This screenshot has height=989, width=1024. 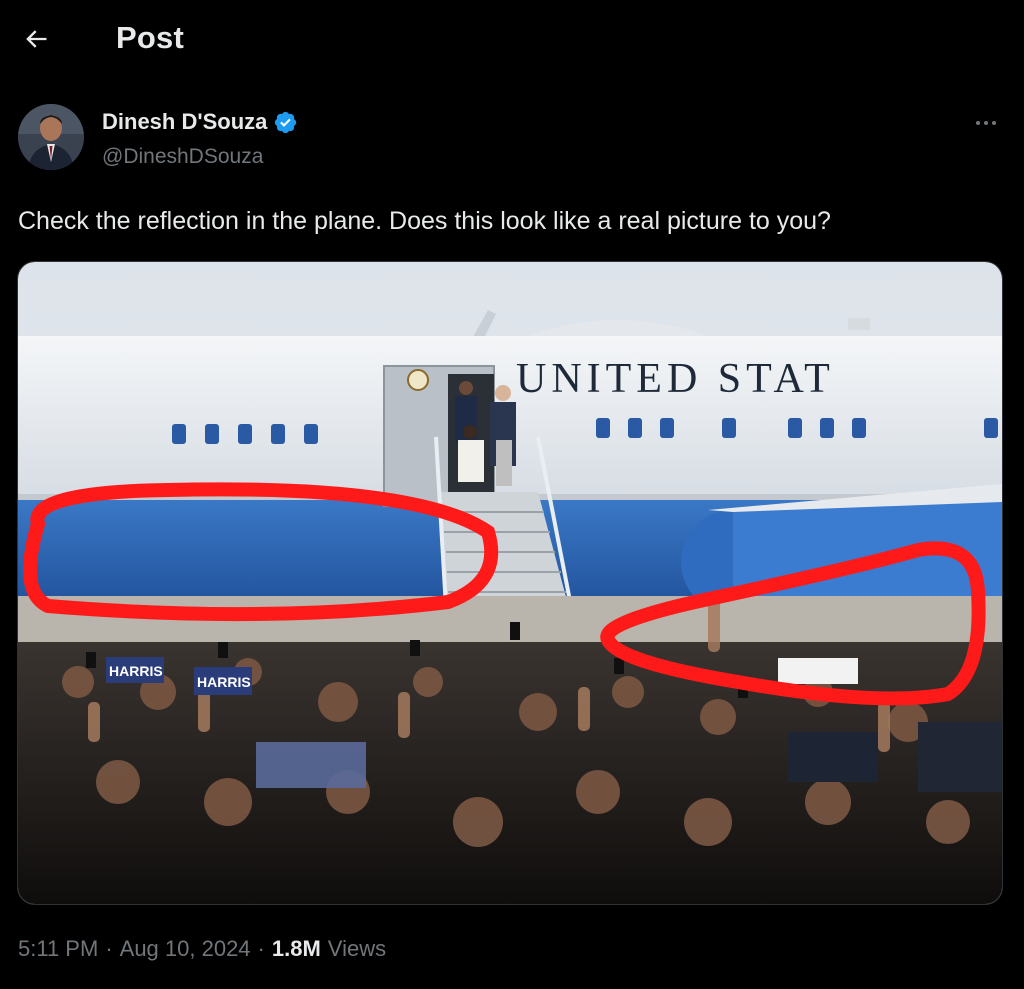 I want to click on post-time: 5:11 PM, so click(x=58, y=949).